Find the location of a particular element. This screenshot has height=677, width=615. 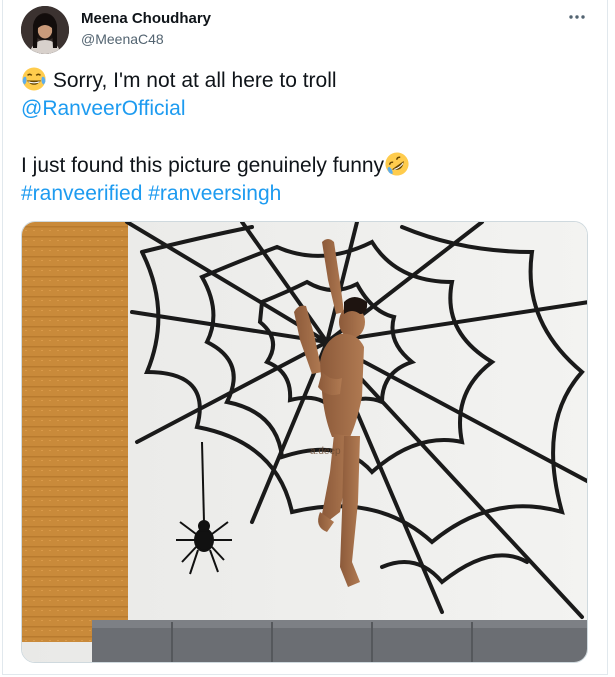

watermark-text: a.deep is located at coordinates (325, 451).